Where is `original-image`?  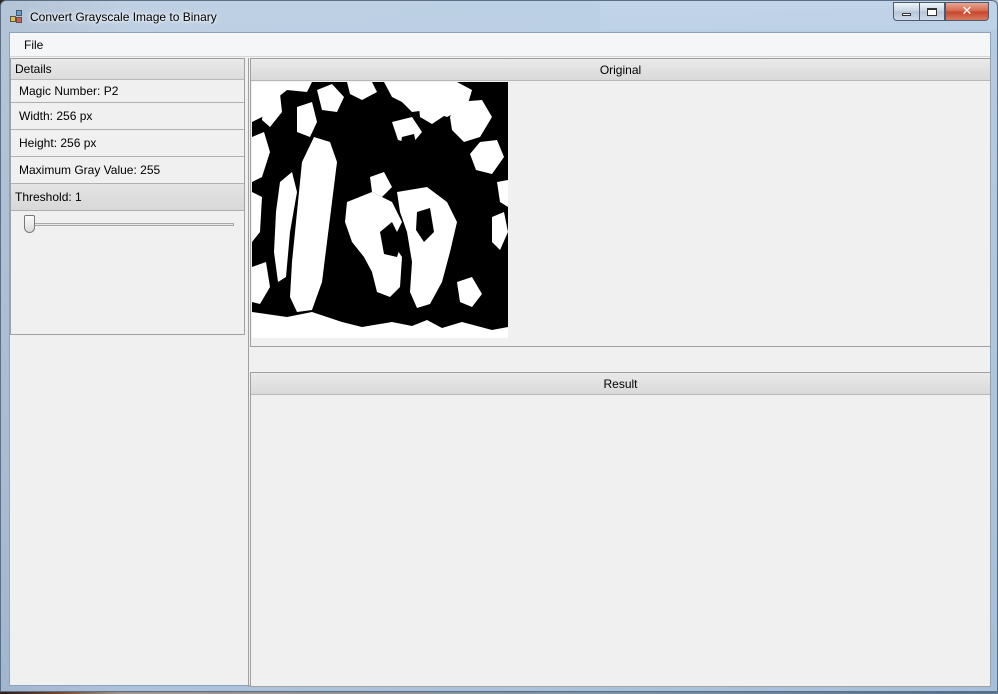
original-image is located at coordinates (380, 210).